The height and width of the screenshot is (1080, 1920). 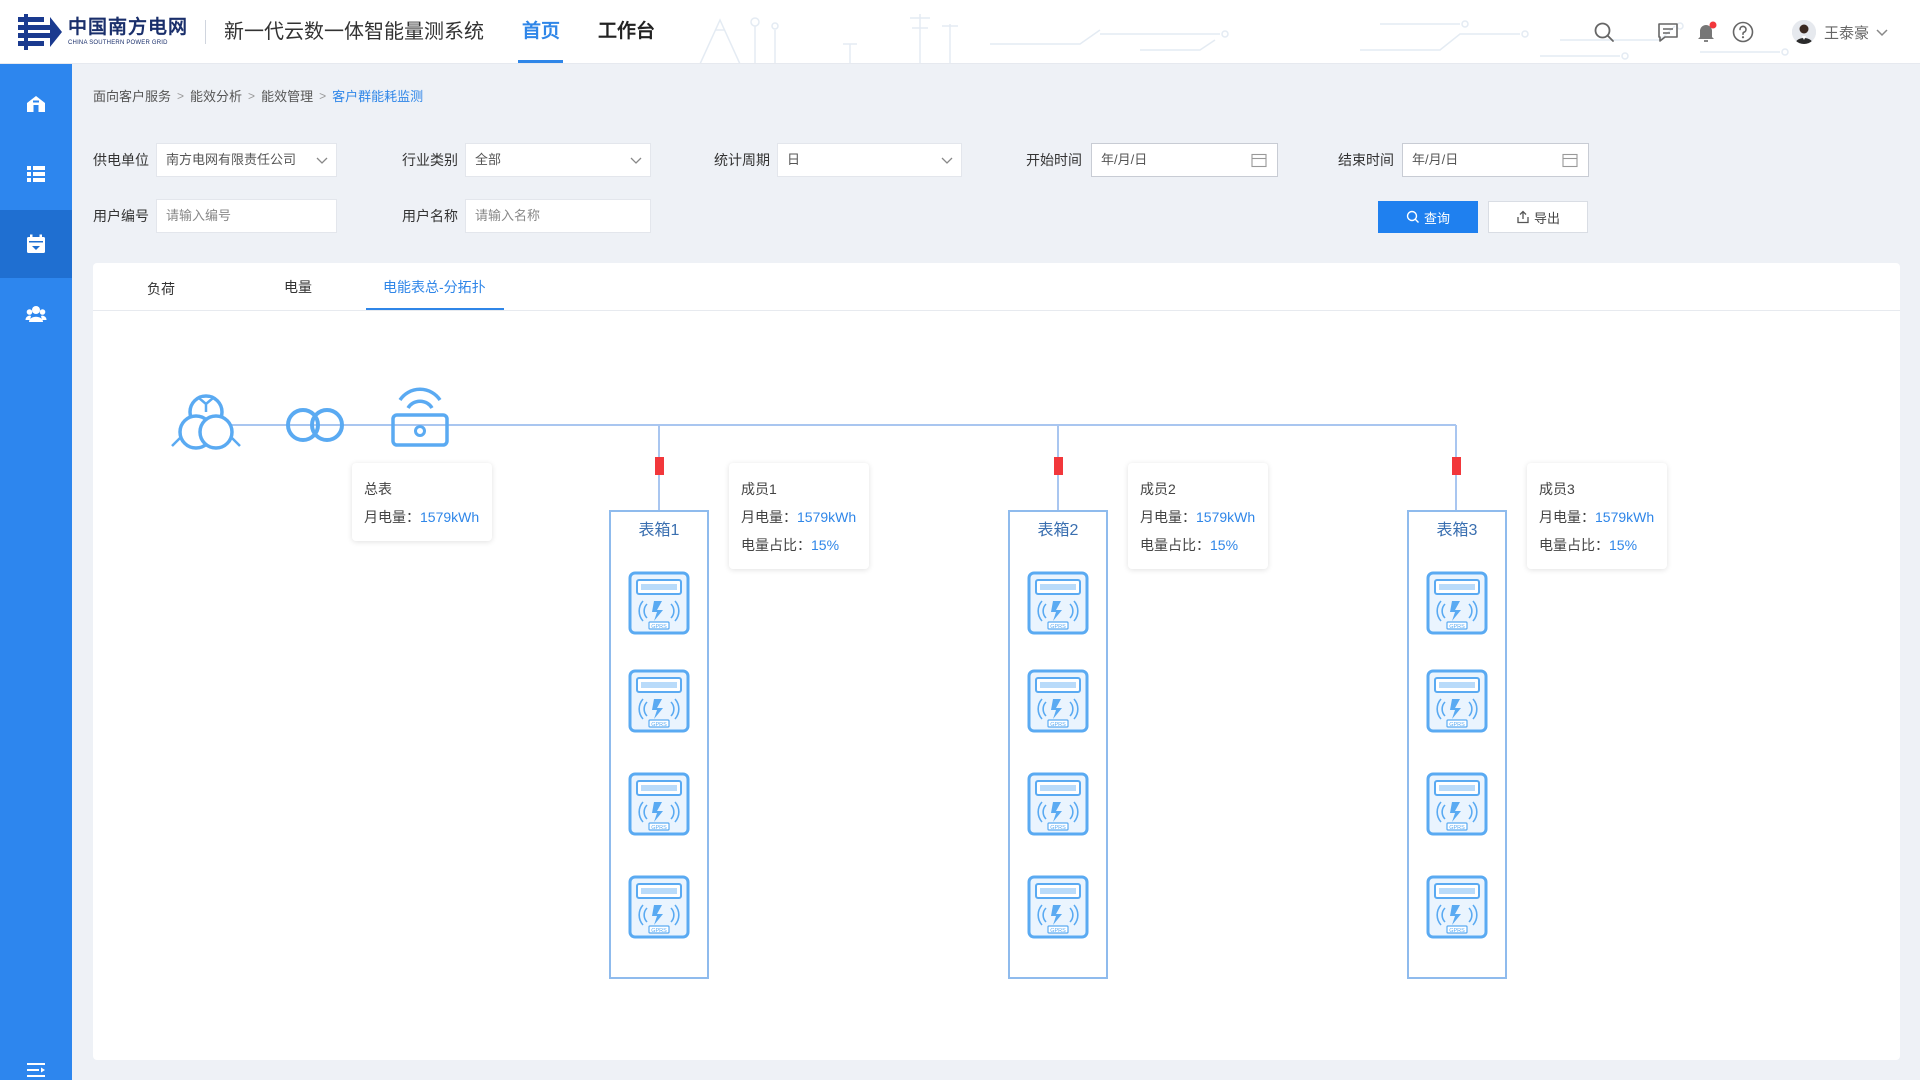 I want to click on logo-english-name: CHINA SOUTHERN POWER GRID, so click(x=118, y=43).